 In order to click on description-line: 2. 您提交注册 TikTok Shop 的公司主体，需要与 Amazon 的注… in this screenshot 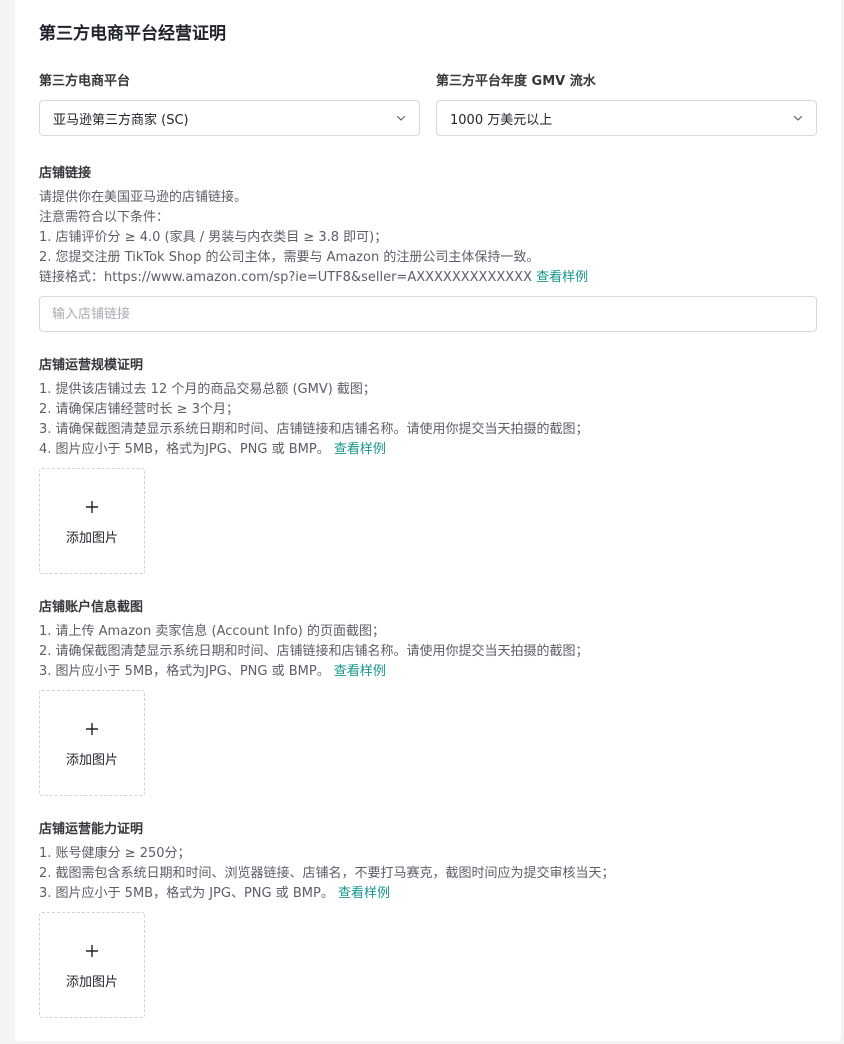, I will do `click(428, 258)`.